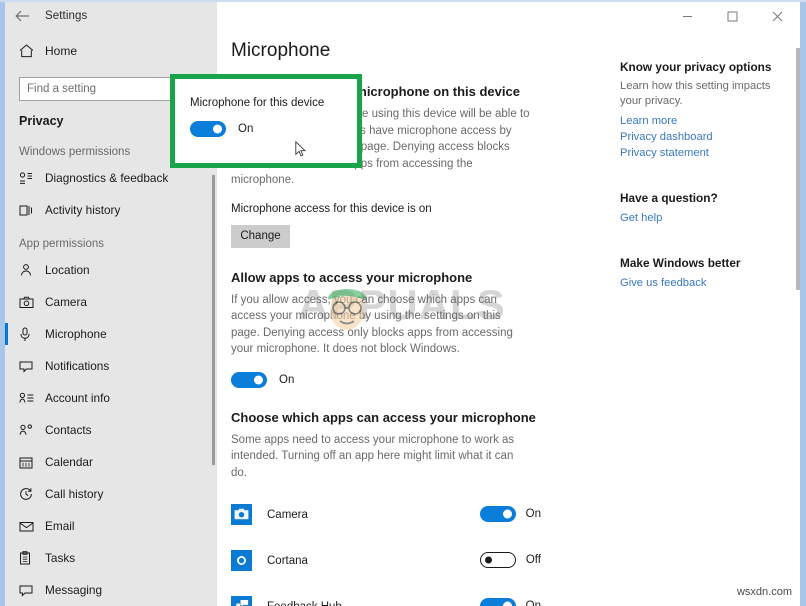 This screenshot has height=606, width=806. Describe the element at coordinates (373, 560) in the screenshot. I see `app-text-block: Cortana` at that location.